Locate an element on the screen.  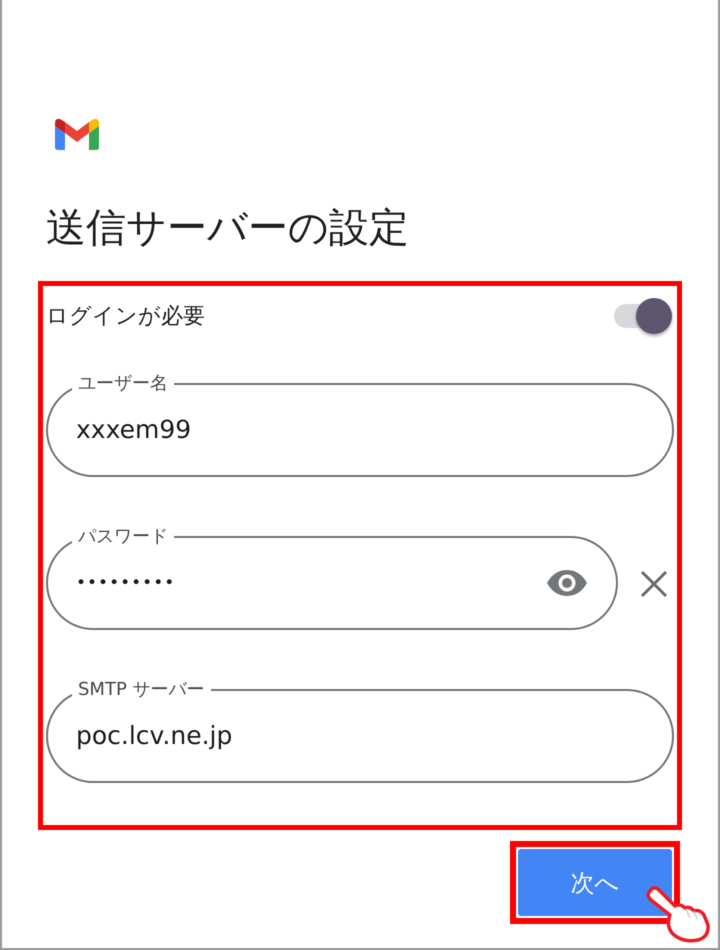
field-value: poc.lcv.ne.jp is located at coordinates (154, 735).